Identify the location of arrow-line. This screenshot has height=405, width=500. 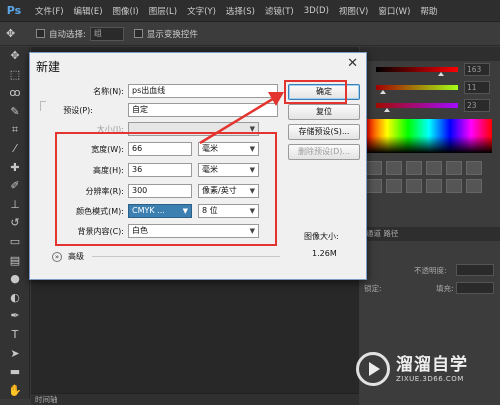
(238, 120).